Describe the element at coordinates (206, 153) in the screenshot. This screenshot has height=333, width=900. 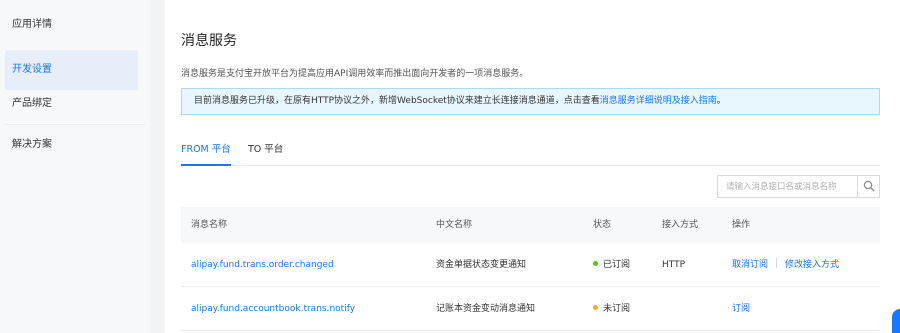
I see `tab-from-platform: FROM 平台` at that location.